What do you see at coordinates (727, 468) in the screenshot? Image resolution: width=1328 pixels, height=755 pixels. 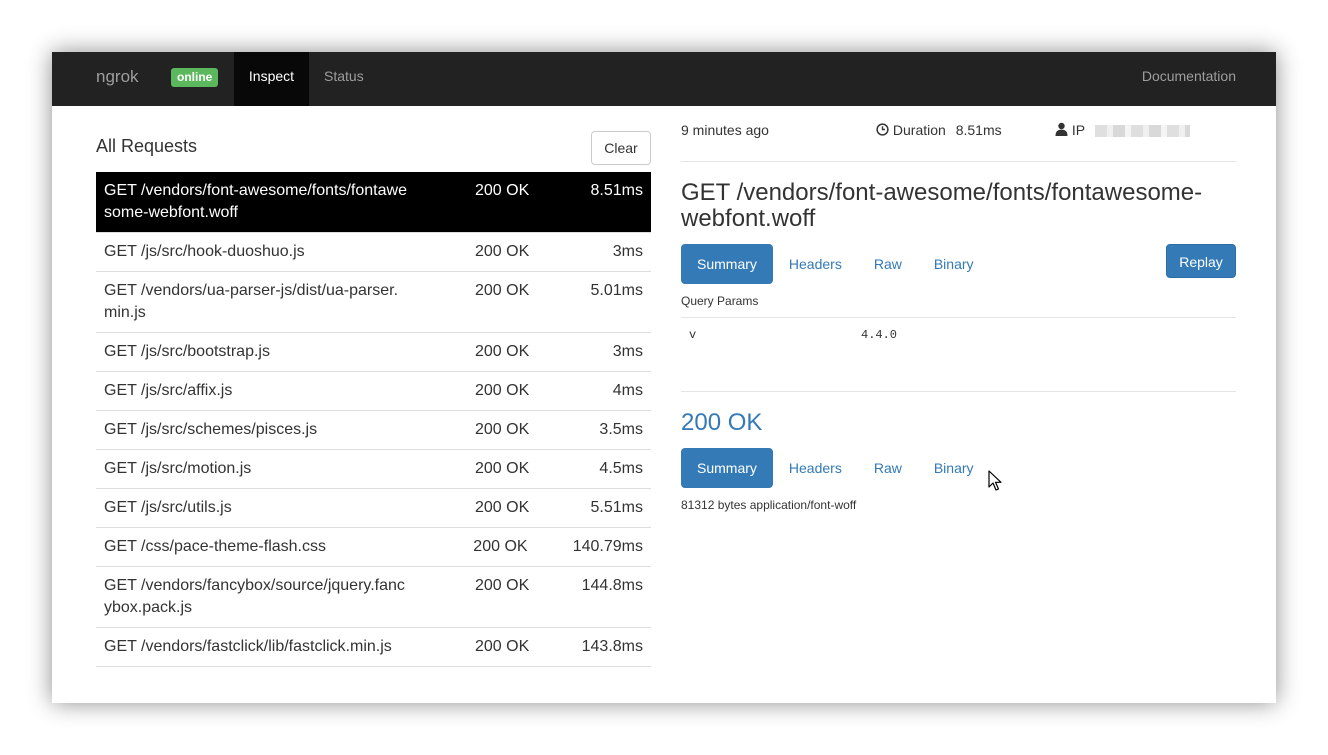 I see `response-tab-summary: Summary` at bounding box center [727, 468].